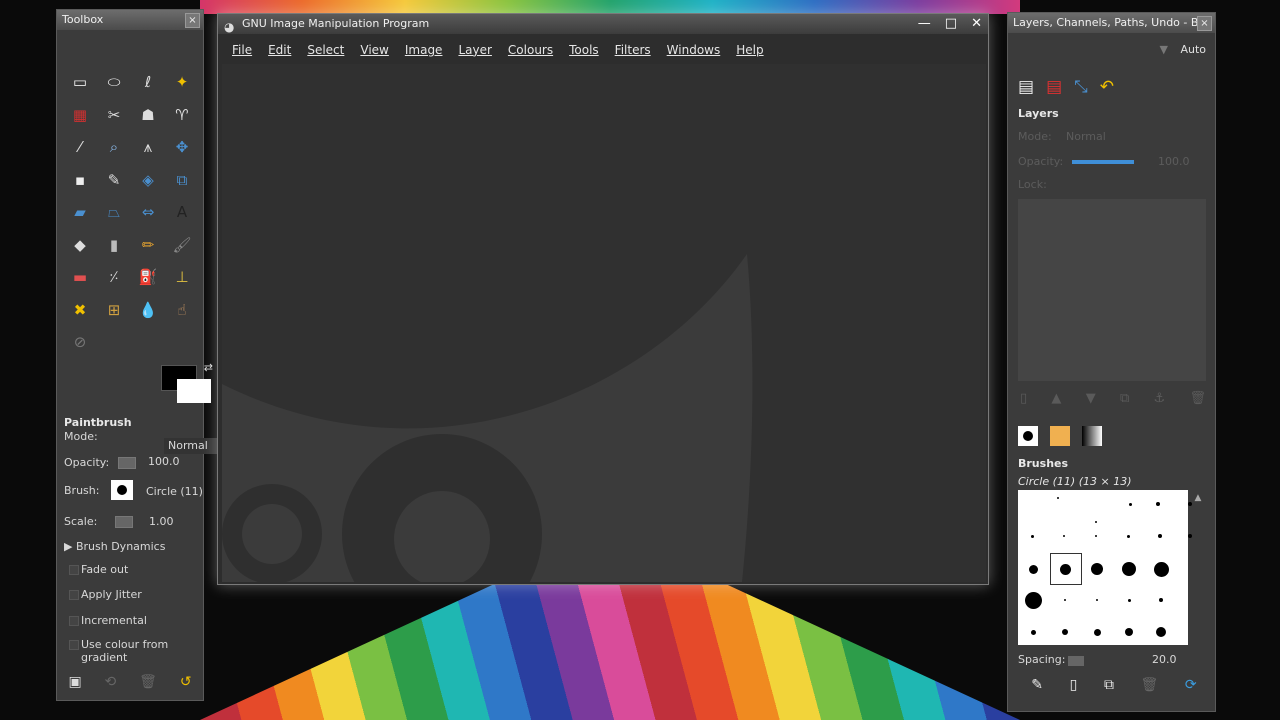 The image size is (1280, 720). I want to click on brushes-tab-icon, so click(1028, 436).